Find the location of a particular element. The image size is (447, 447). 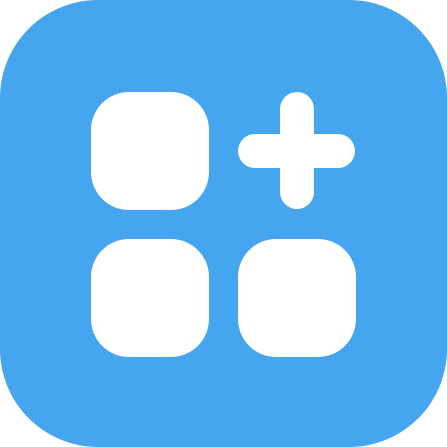

tile-bottom-left is located at coordinates (150, 298).